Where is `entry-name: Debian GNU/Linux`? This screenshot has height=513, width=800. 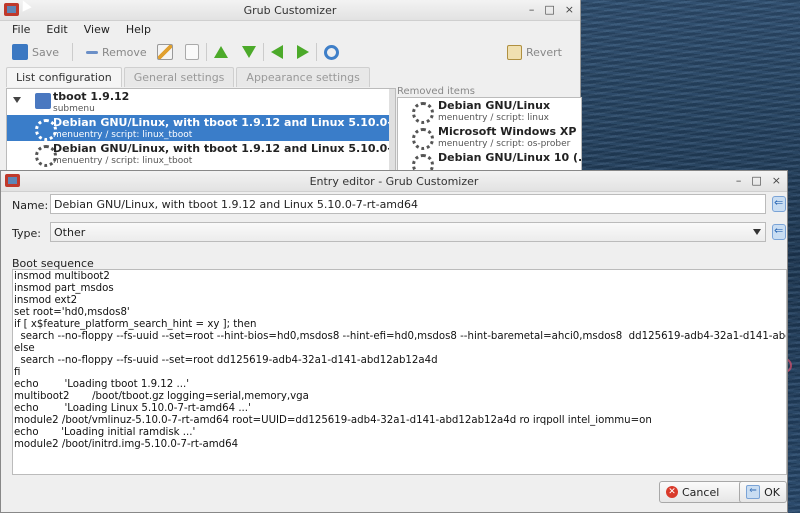 entry-name: Debian GNU/Linux is located at coordinates (494, 105).